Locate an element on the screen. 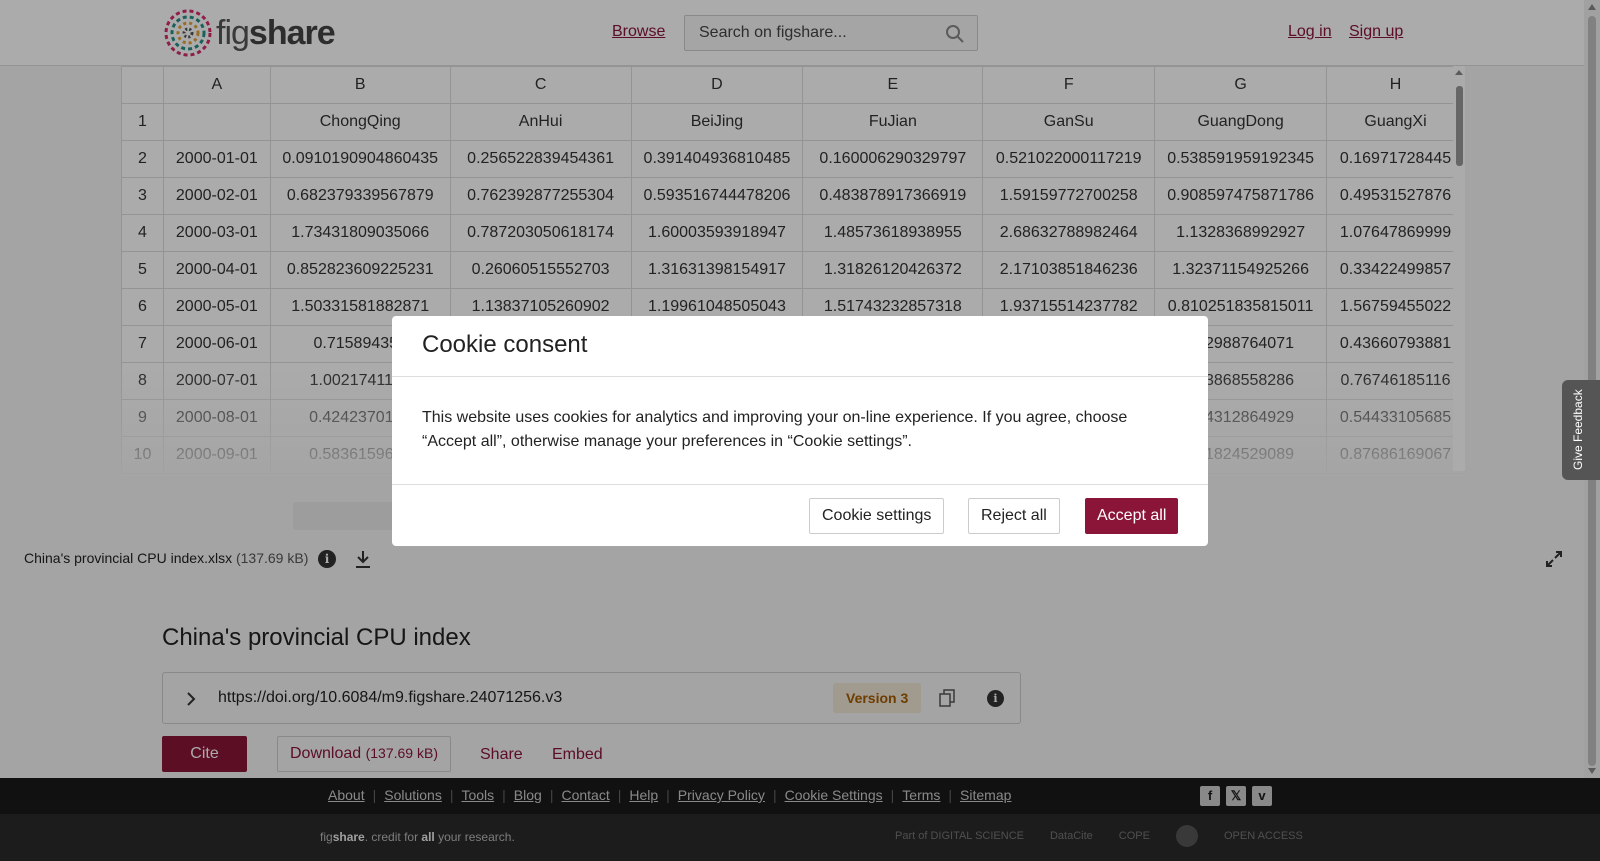 The width and height of the screenshot is (1600, 861). dialog-title: Cookie consent is located at coordinates (505, 344).